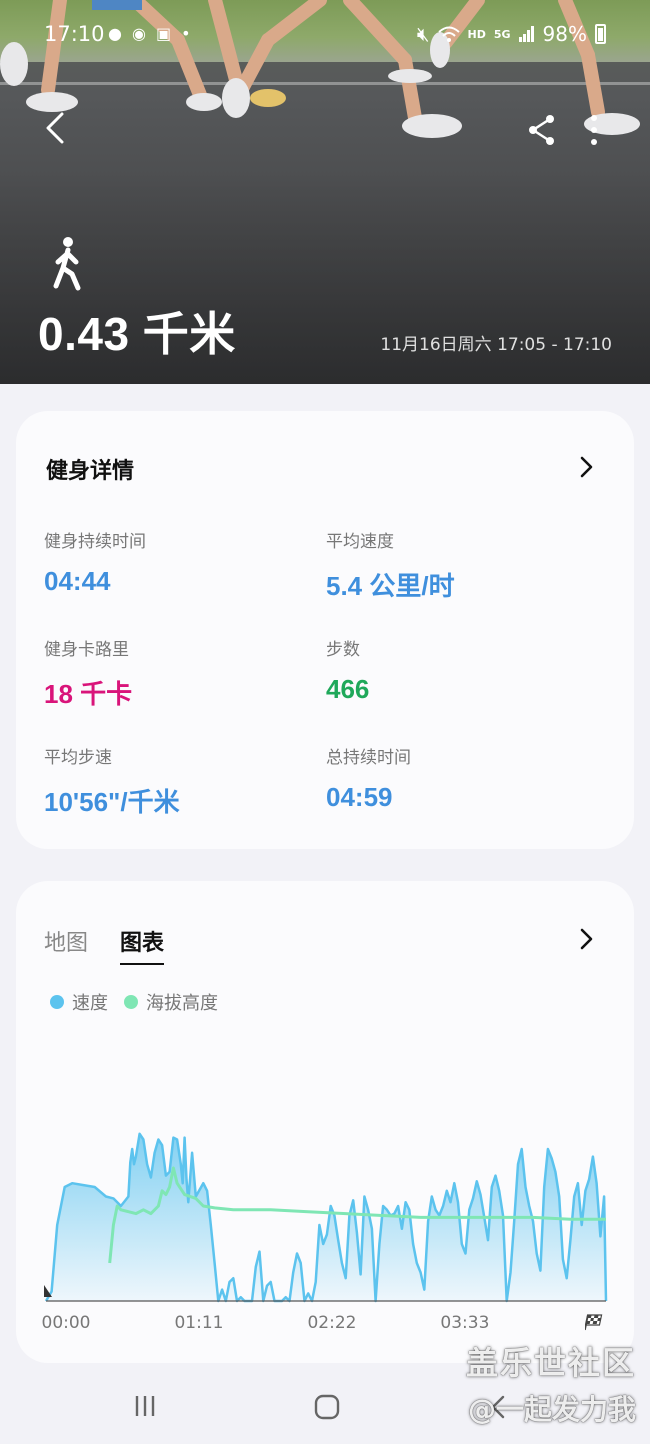  I want to click on home-icon, so click(327, 1407).